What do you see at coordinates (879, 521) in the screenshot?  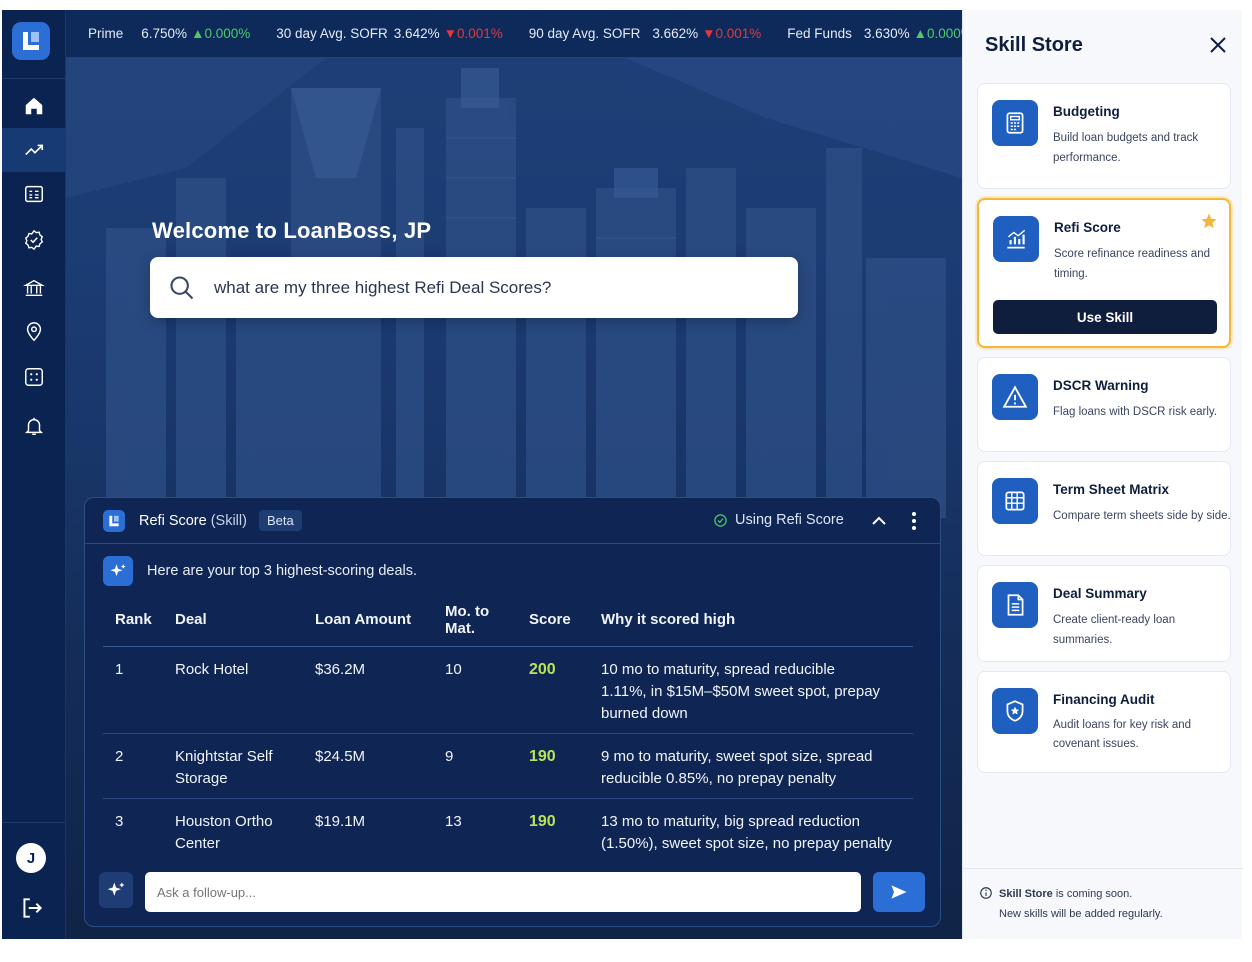 I see `chevron-up-icon` at bounding box center [879, 521].